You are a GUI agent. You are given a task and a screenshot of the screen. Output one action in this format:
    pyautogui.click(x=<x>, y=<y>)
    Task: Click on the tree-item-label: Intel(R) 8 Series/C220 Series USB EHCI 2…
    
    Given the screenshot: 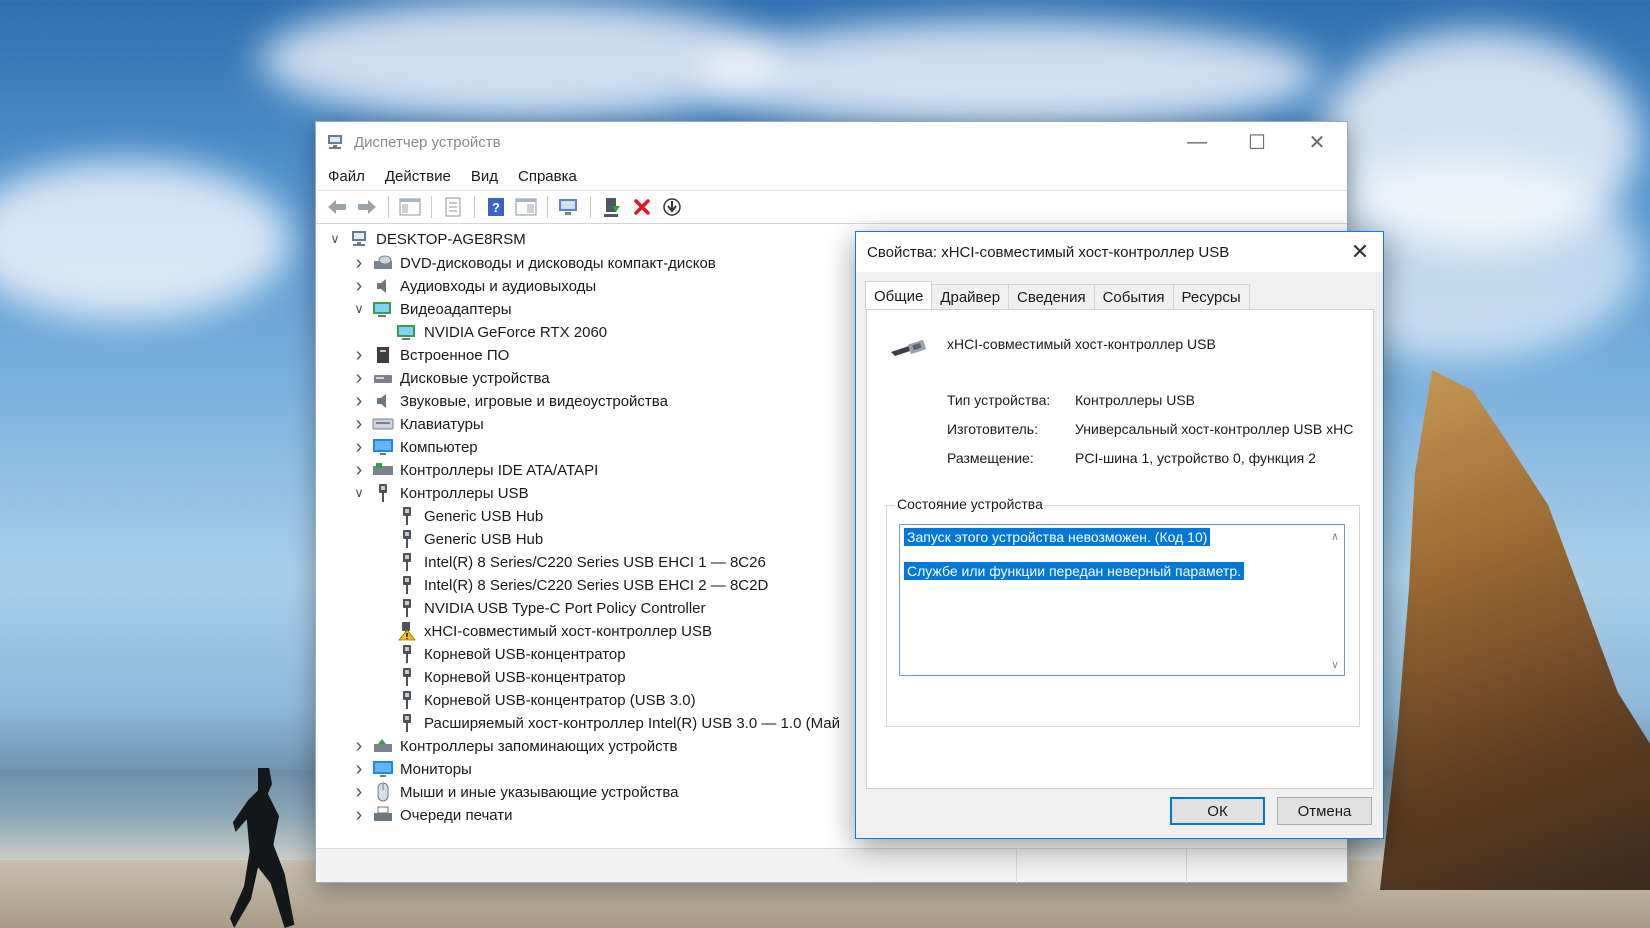 What is the action you would take?
    pyautogui.click(x=596, y=585)
    